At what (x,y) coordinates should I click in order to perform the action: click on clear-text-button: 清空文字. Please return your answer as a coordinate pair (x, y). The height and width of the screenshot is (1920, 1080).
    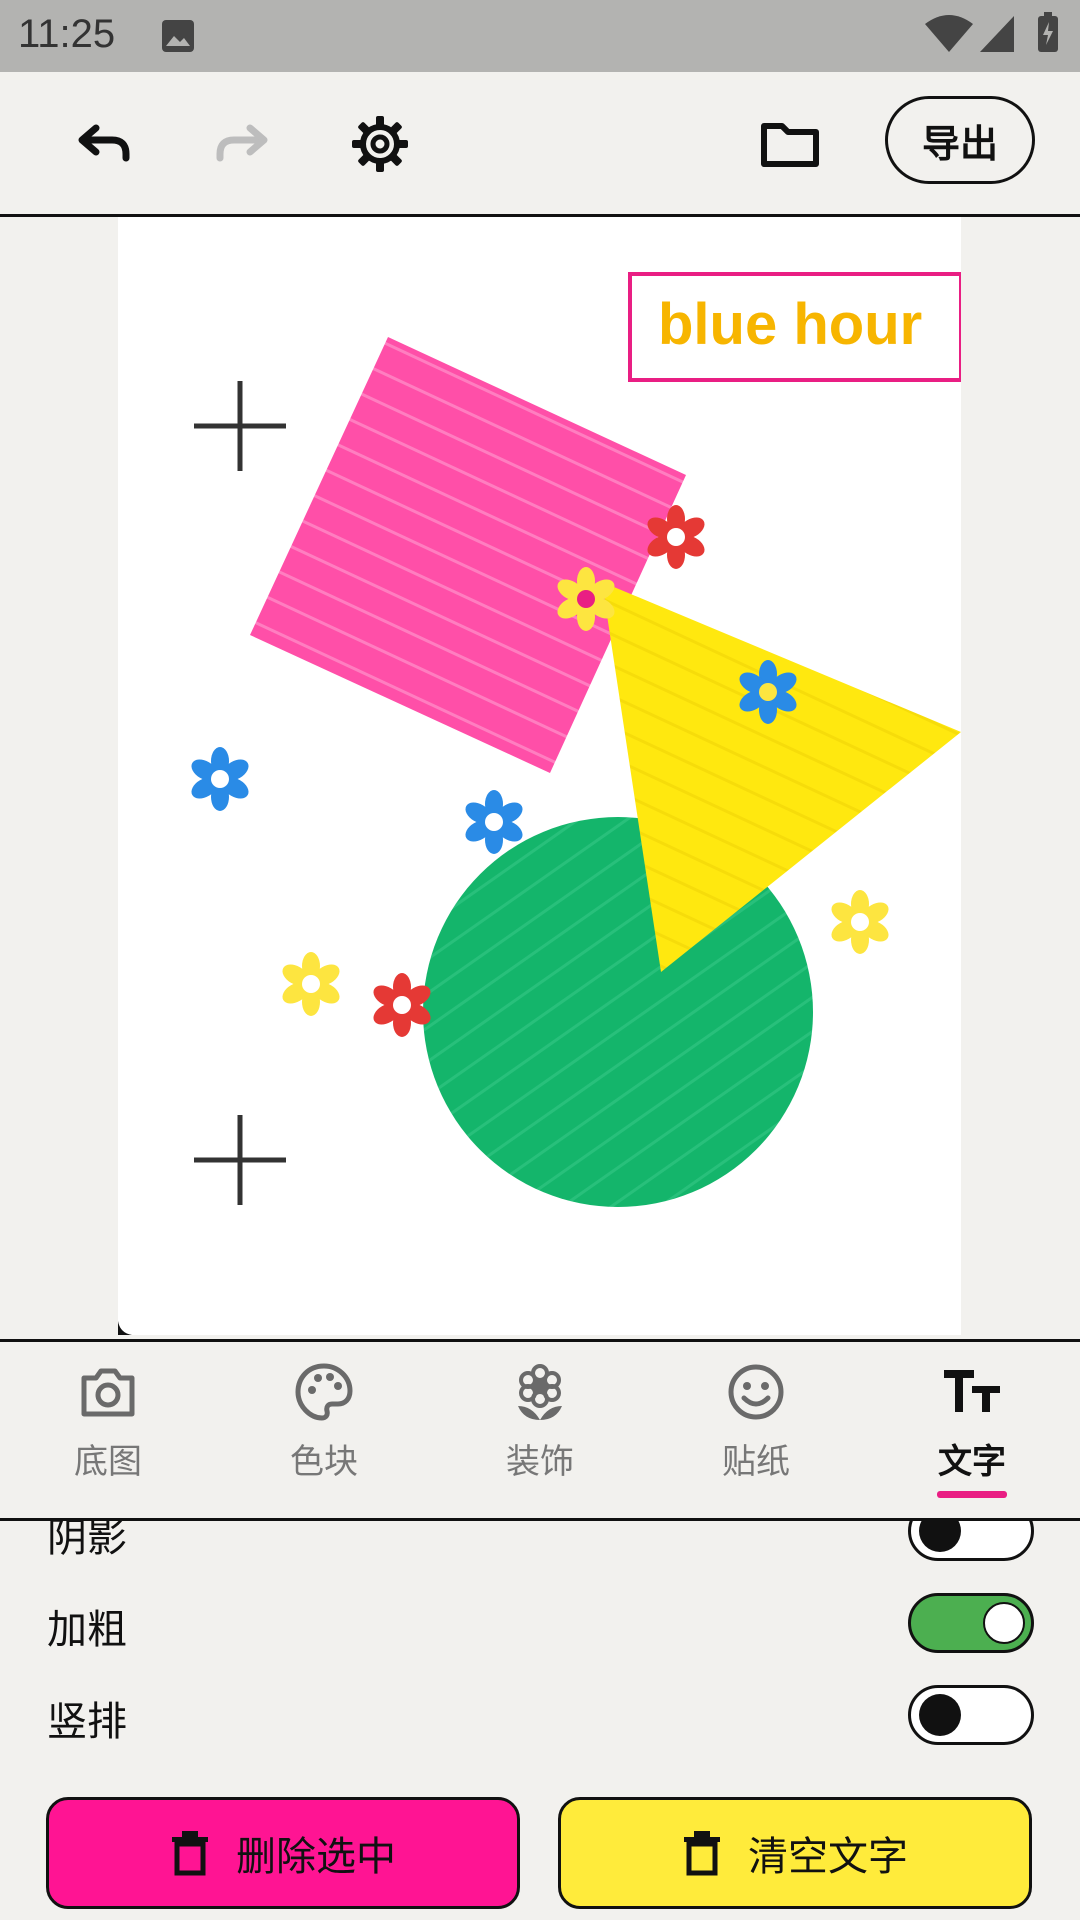
    Looking at the image, I should click on (795, 1853).